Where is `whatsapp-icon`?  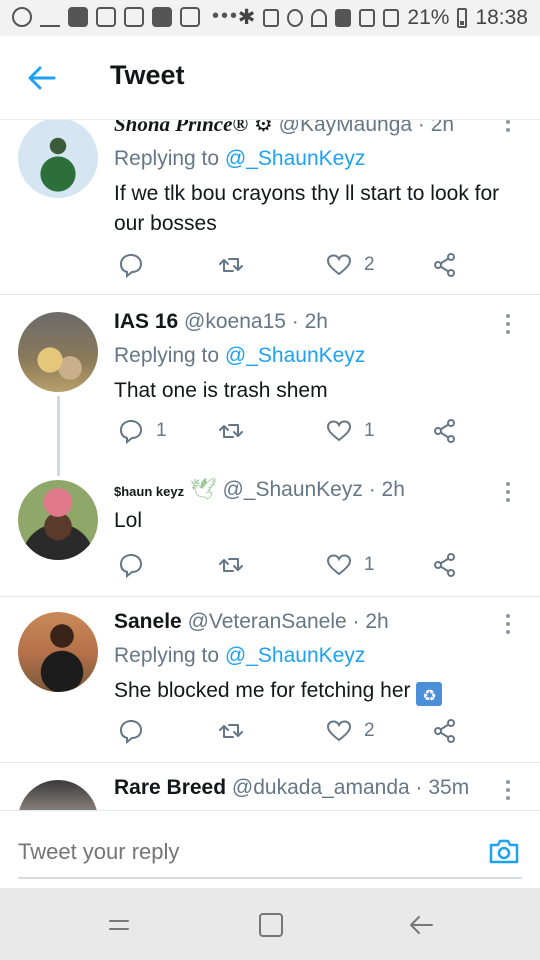 whatsapp-icon is located at coordinates (22, 16).